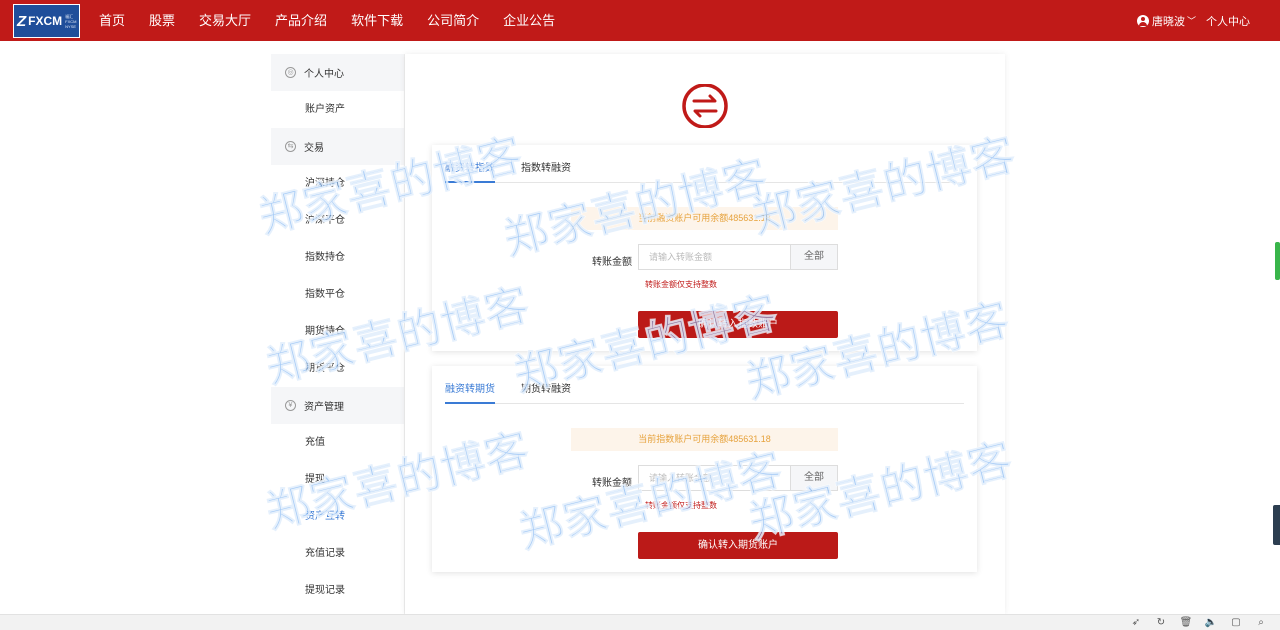  What do you see at coordinates (1276, 525) in the screenshot?
I see `floating-widget` at bounding box center [1276, 525].